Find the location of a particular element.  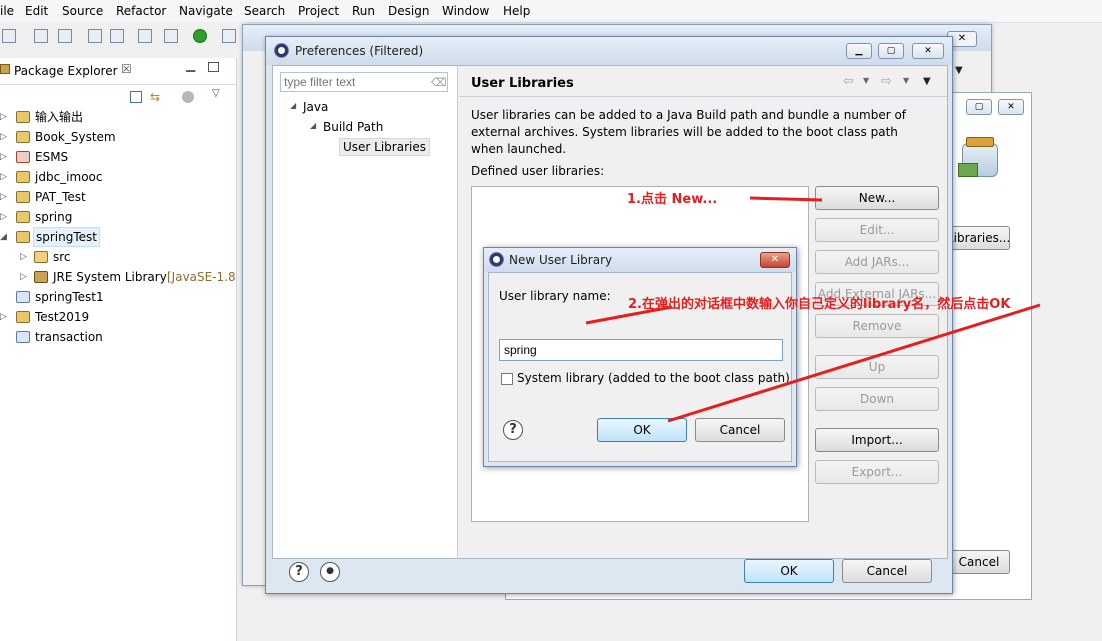

tree-item: springTest1 is located at coordinates (118, 297).